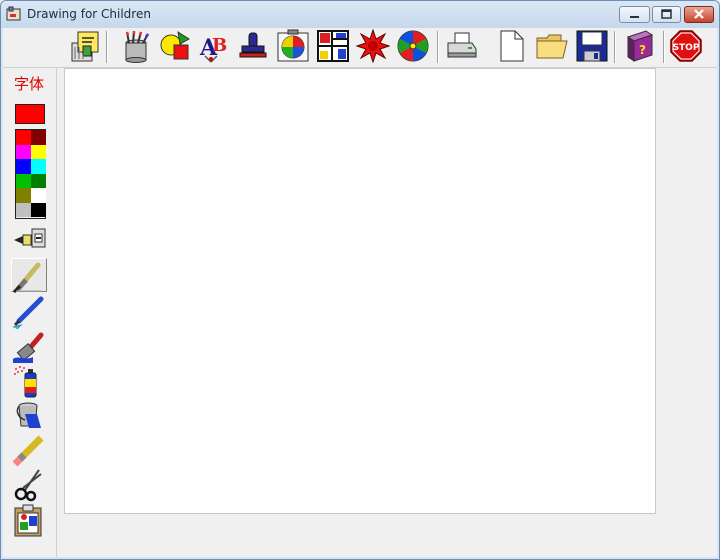 This screenshot has width=720, height=560. I want to click on app-icon, so click(14, 14).